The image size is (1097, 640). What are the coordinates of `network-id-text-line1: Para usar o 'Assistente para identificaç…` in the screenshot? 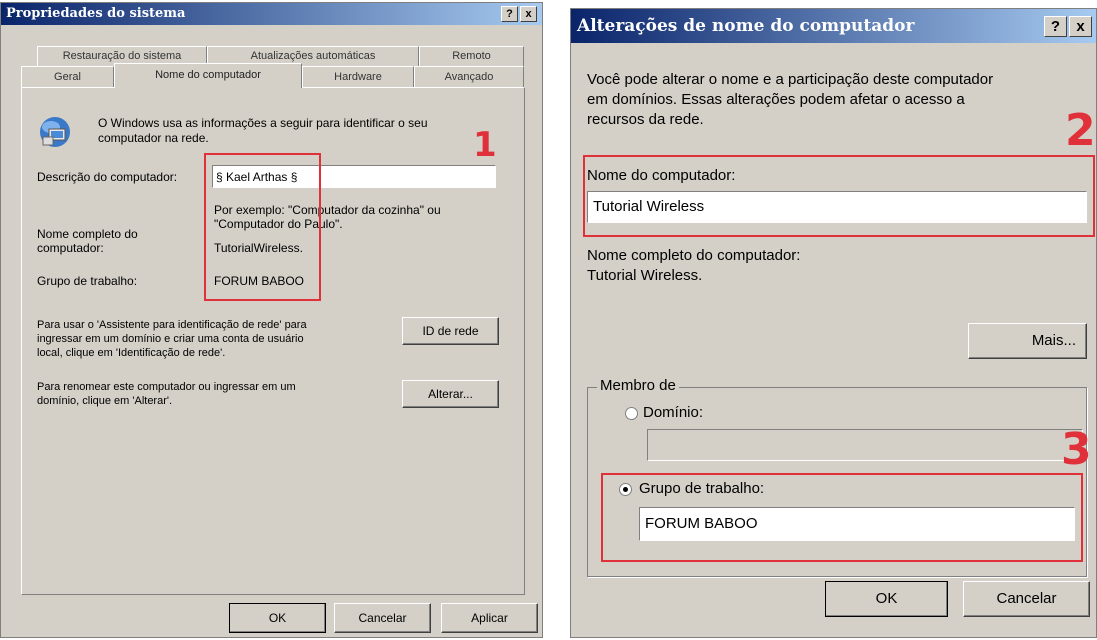 It's located at (172, 325).